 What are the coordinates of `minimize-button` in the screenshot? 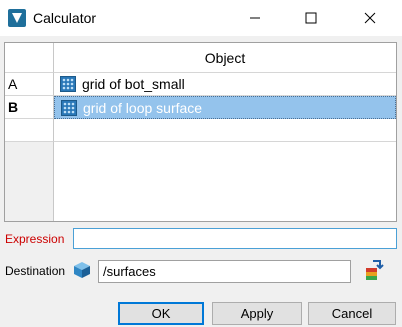 It's located at (255, 18).